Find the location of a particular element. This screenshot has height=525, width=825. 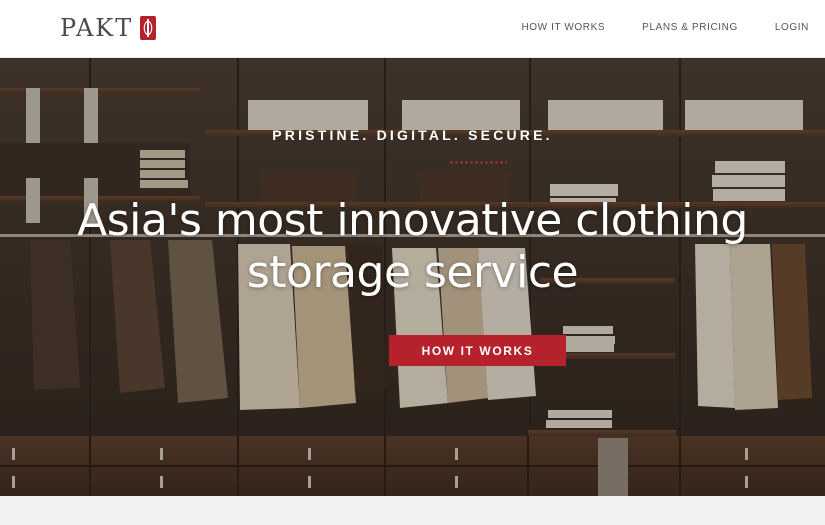

site-header: PAKT HOW IT WORKS PLANS & PRICING LOGIN is located at coordinates (412, 29).